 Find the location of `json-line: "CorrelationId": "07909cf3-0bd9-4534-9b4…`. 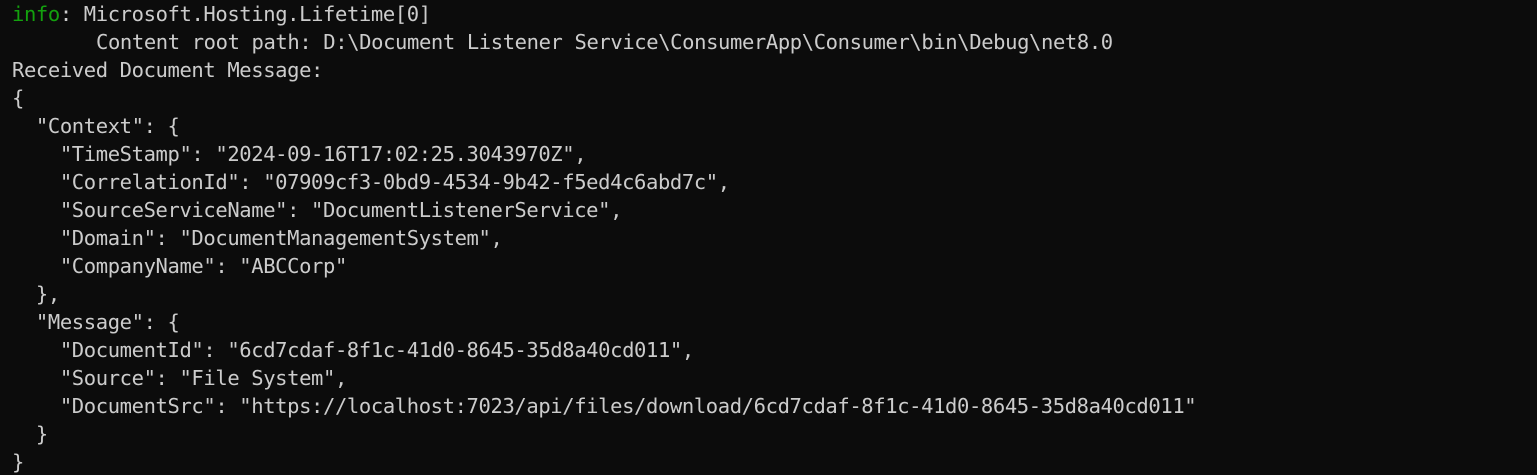

json-line: "CorrelationId": "07909cf3-0bd9-4534-9b4… is located at coordinates (371, 182).